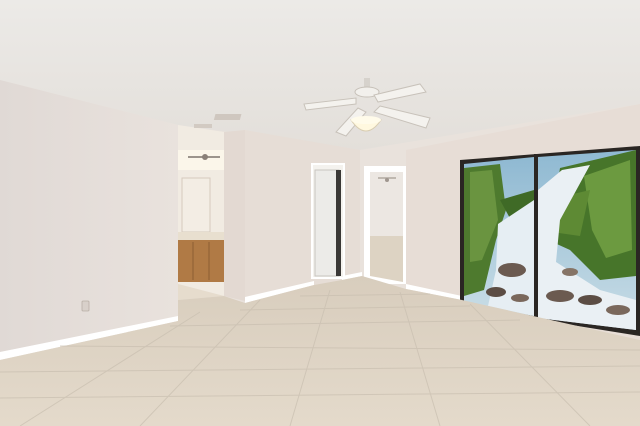 The height and width of the screenshot is (426, 640). Describe the element at coordinates (196, 205) in the screenshot. I see `bathroom-door` at that location.